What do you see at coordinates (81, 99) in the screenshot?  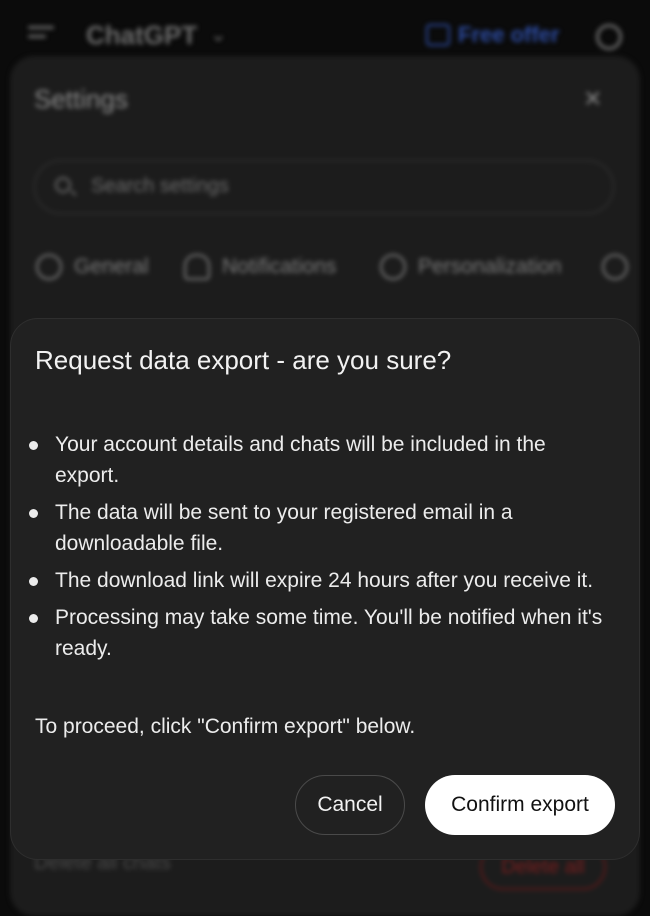 I see `settings-title: Settings` at bounding box center [81, 99].